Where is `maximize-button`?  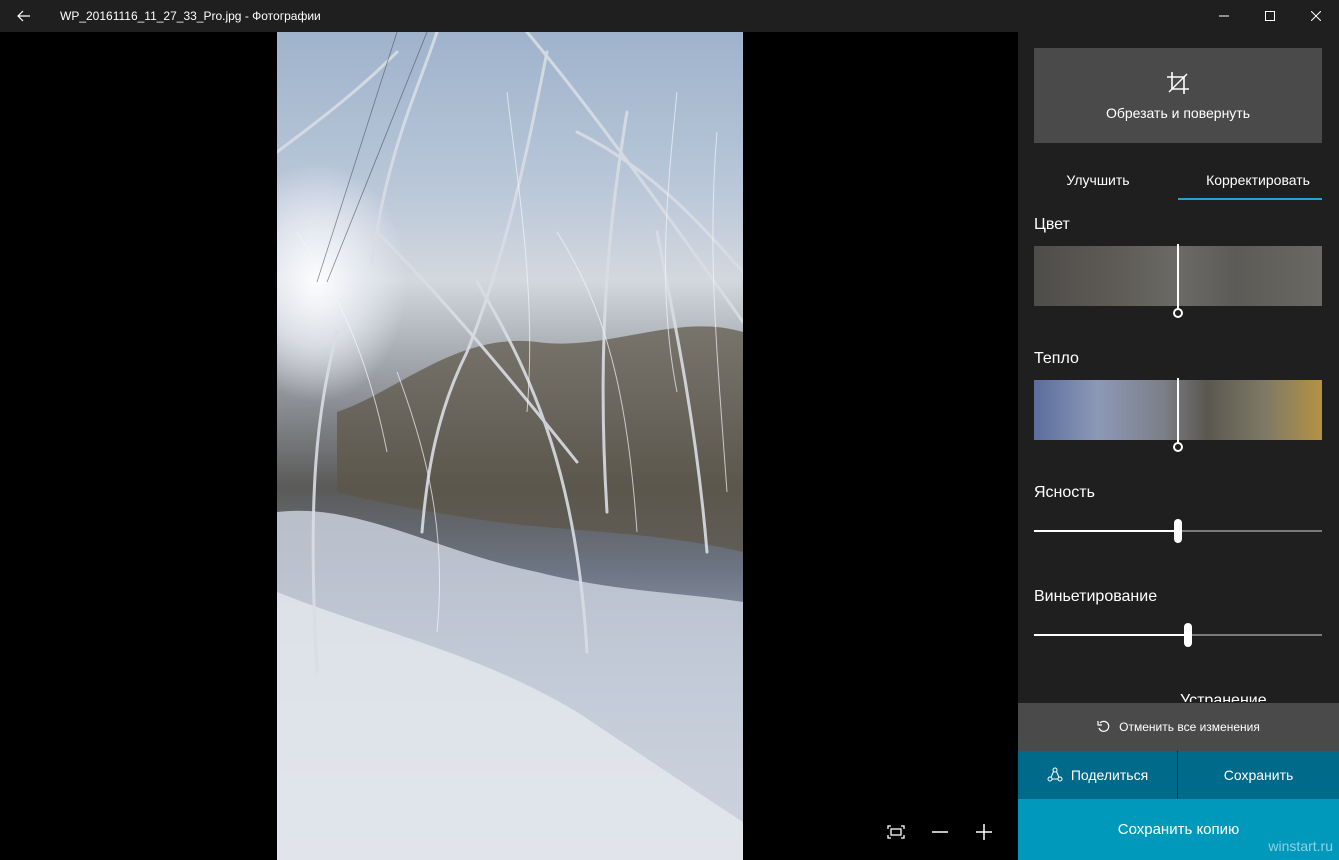
maximize-button is located at coordinates (1270, 16).